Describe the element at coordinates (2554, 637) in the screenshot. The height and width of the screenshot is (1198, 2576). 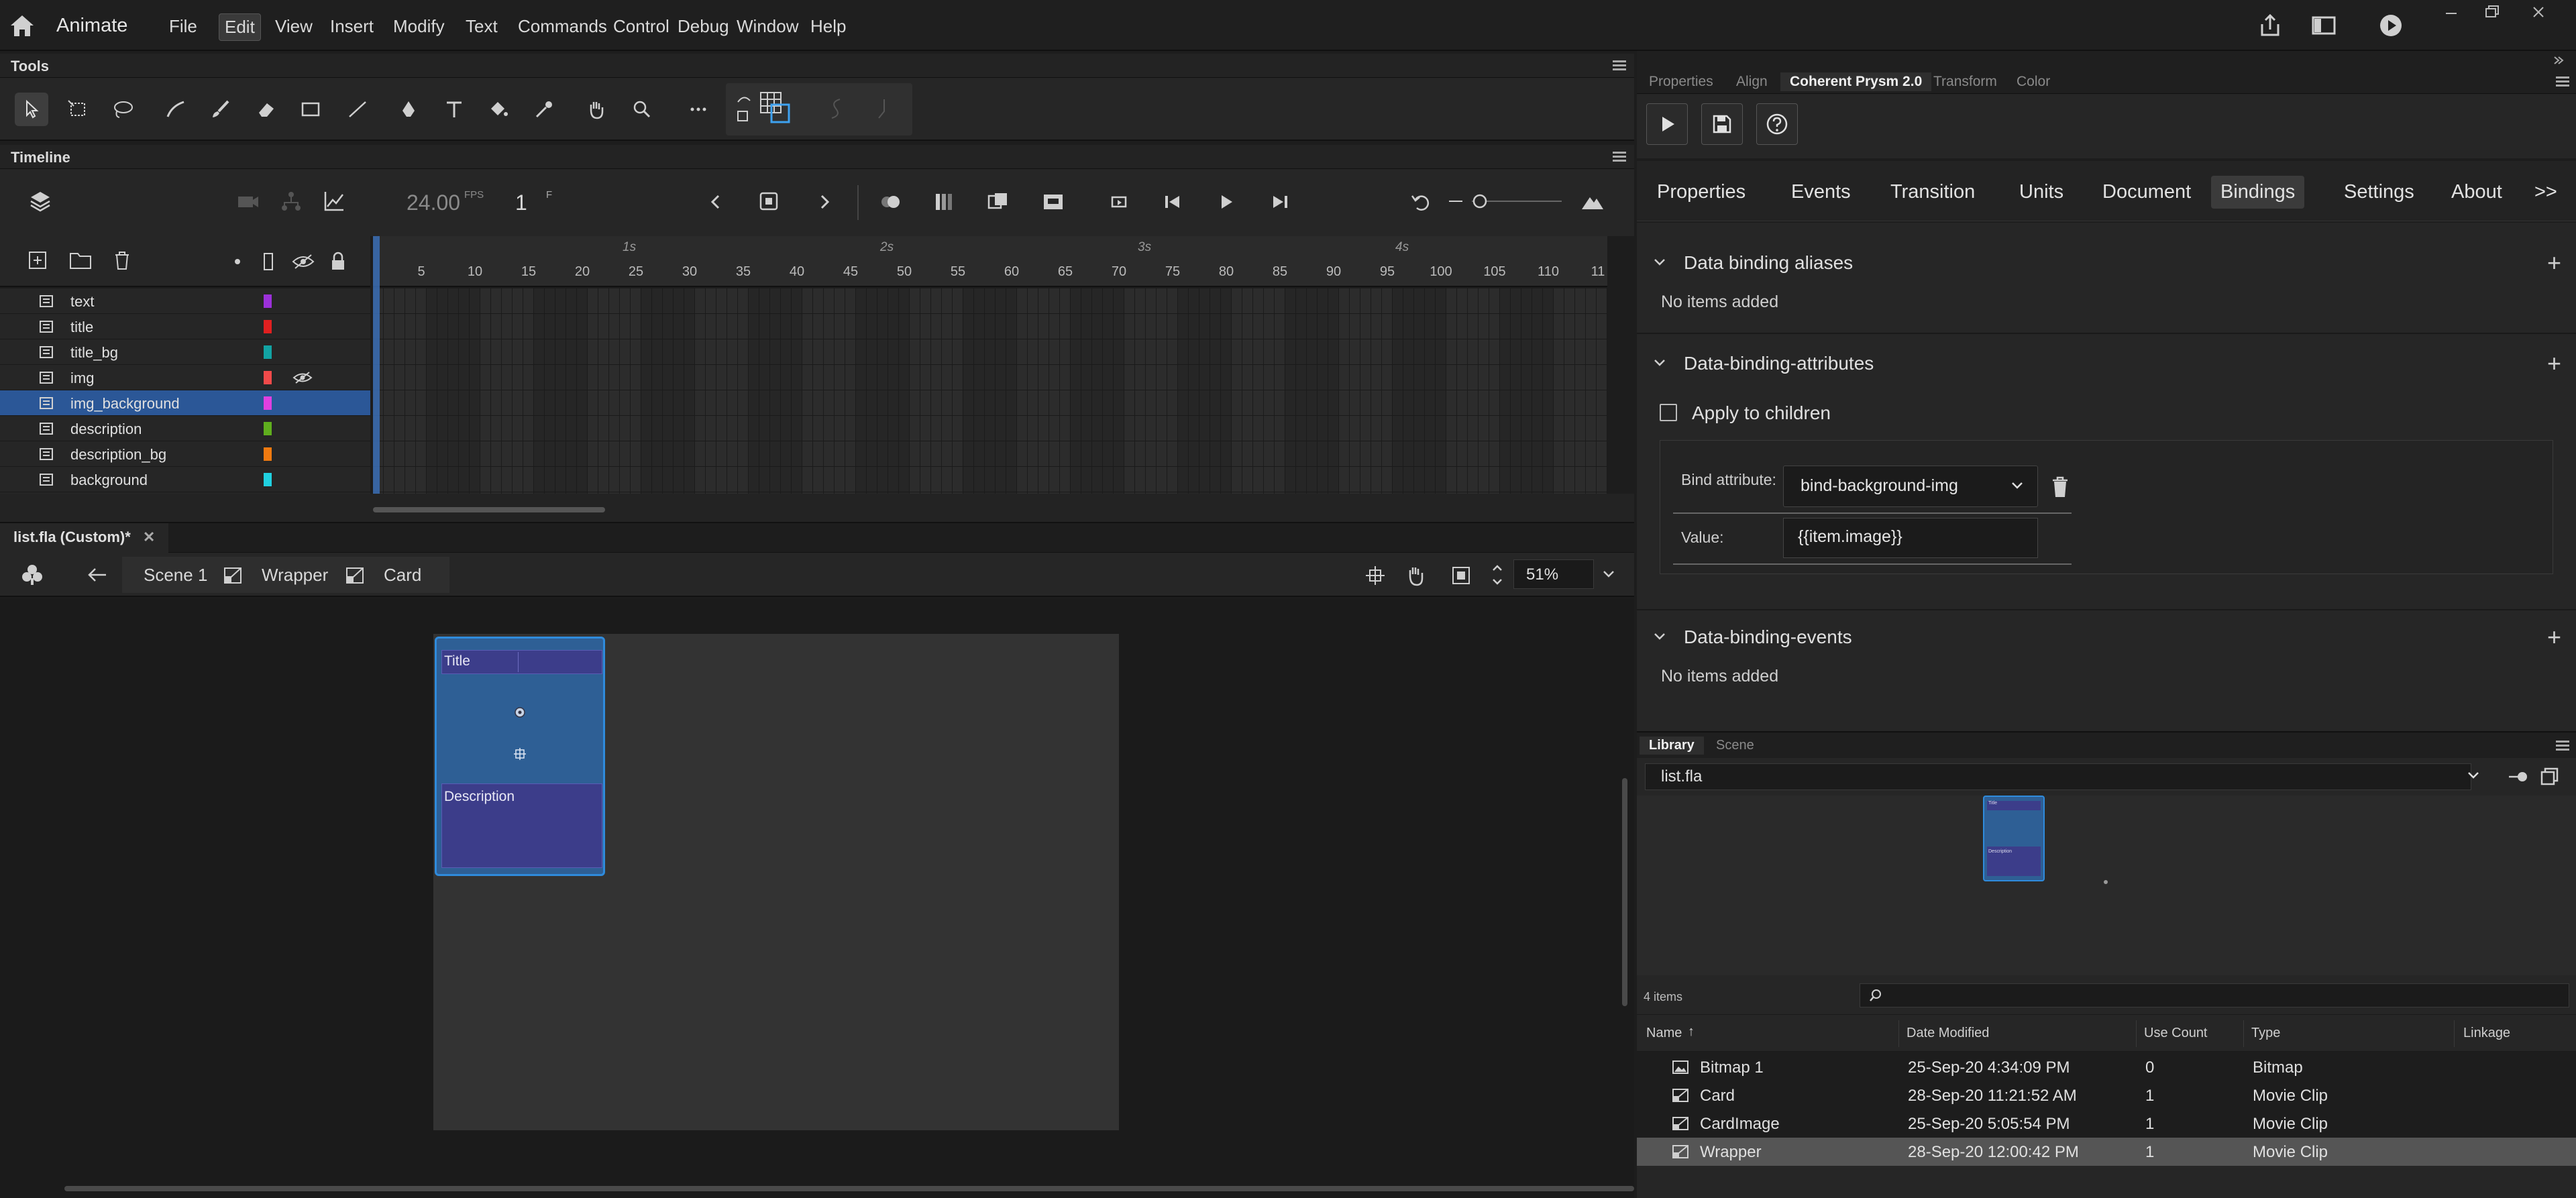
I see `add-event-icon: +` at that location.